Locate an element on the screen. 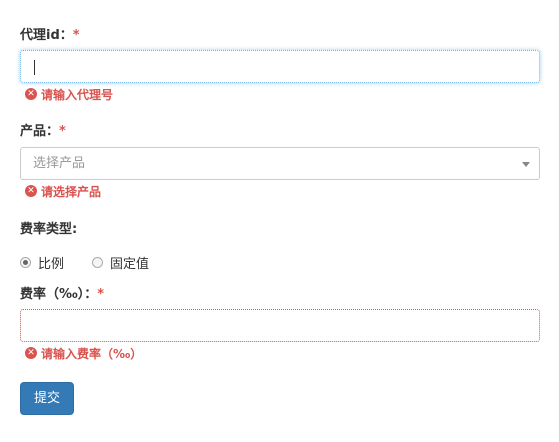  product-select-placeholder: 选择产品 is located at coordinates (59, 163).